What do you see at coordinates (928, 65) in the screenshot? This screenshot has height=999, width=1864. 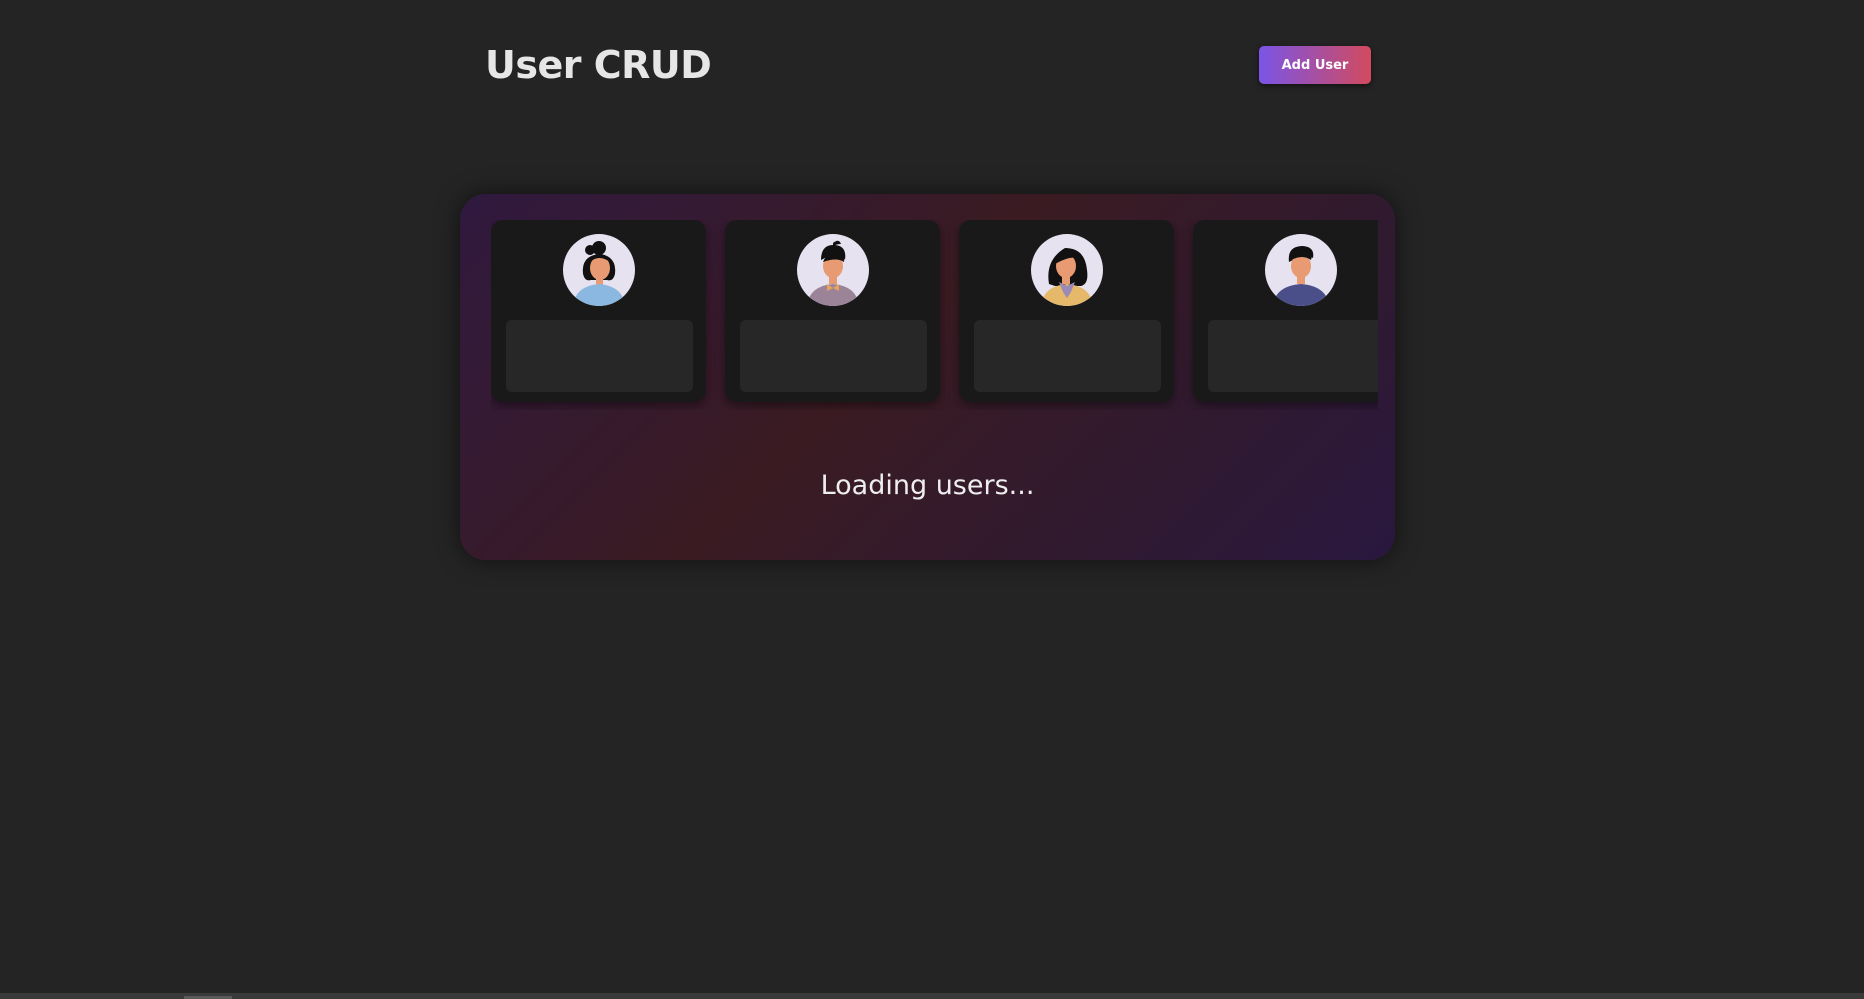 I see `header: User CRUD Add User` at bounding box center [928, 65].